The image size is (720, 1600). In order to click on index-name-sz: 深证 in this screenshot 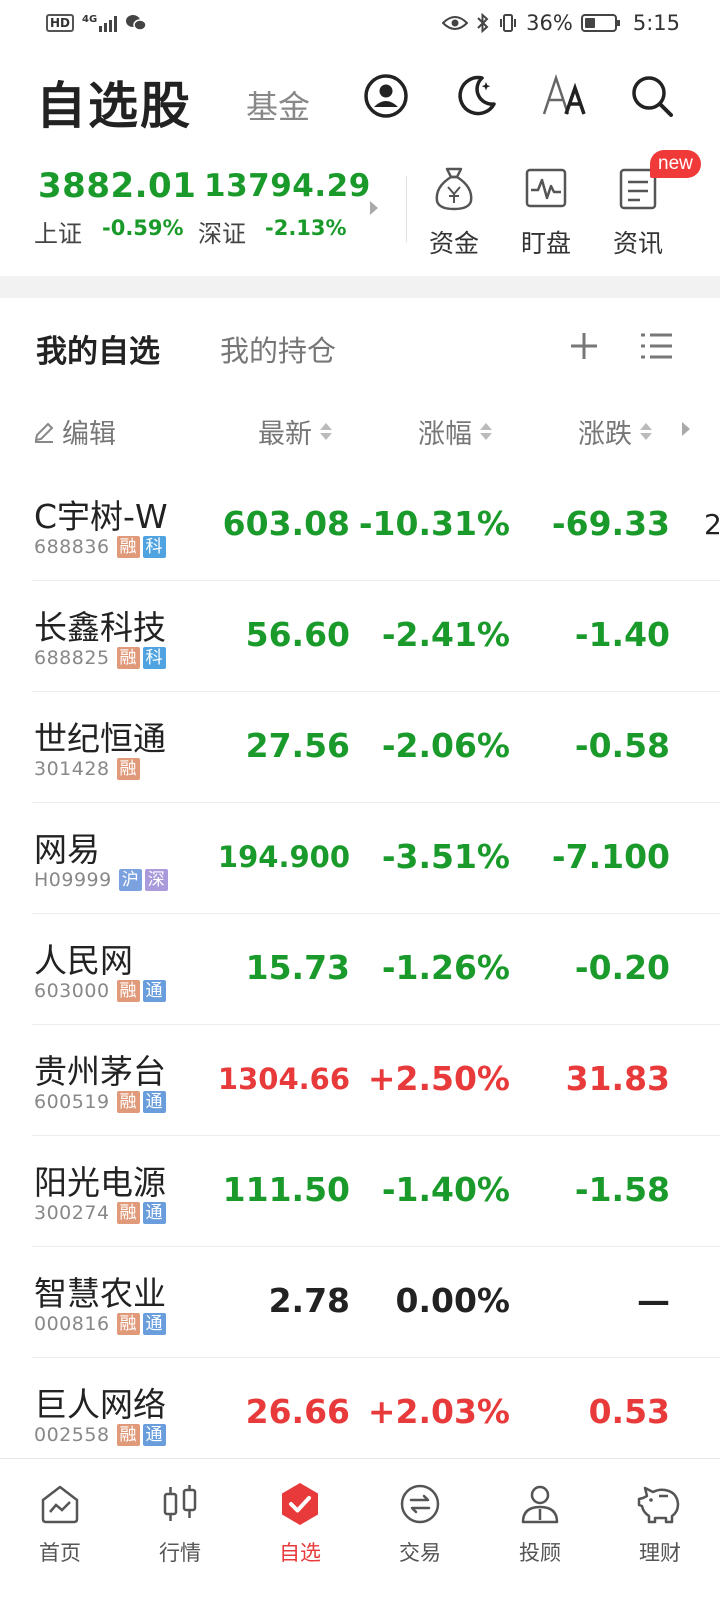, I will do `click(222, 234)`.